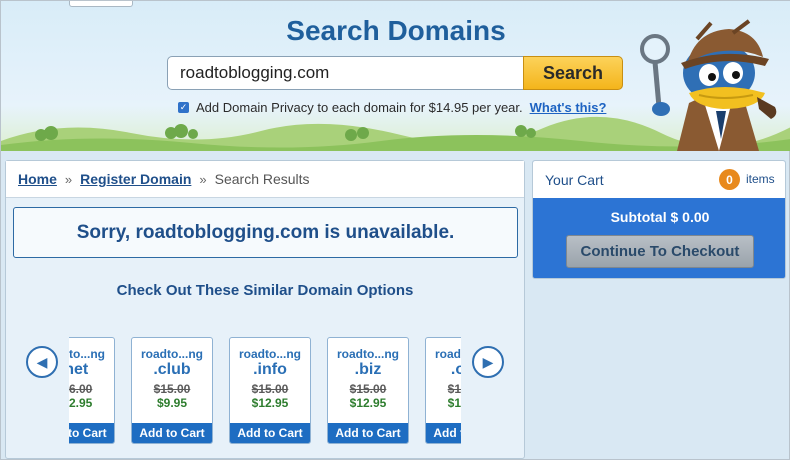  Describe the element at coordinates (270, 369) in the screenshot. I see `card-tld: .info` at that location.